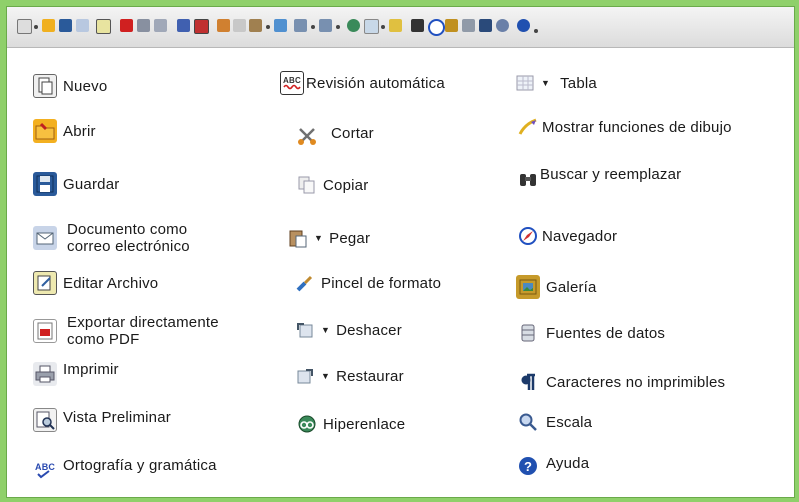 This screenshot has width=799, height=502. I want to click on legend-item-pincel-formato: Pincel de formato, so click(367, 283).